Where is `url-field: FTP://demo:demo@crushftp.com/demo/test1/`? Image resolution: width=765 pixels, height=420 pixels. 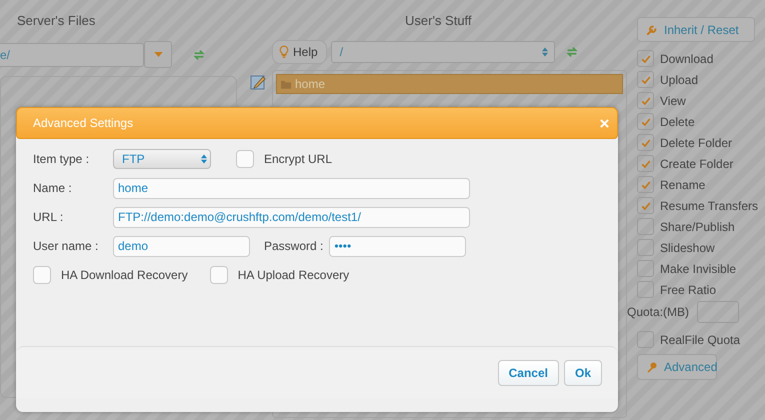 url-field: FTP://demo:demo@crushftp.com/demo/test1/ is located at coordinates (291, 217).